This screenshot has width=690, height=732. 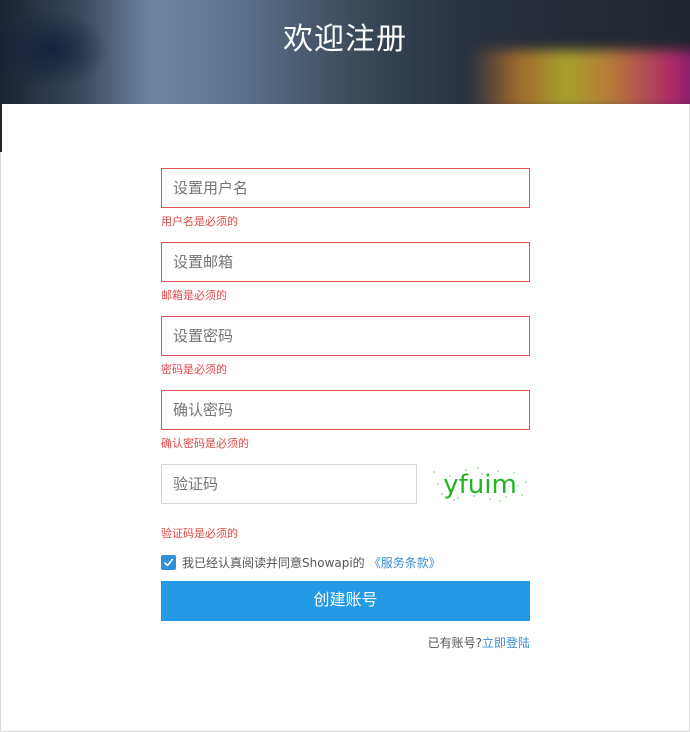 I want to click on agreement-text: 我已经认真阅读并同意Showapi的, so click(x=273, y=562).